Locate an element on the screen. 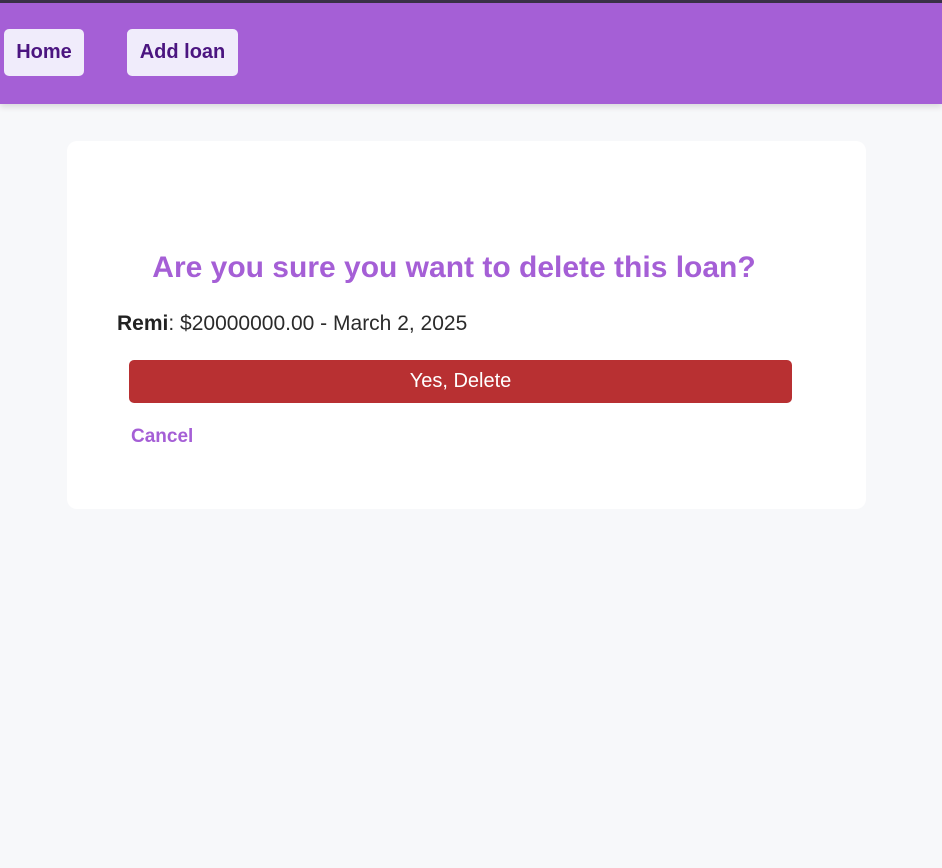 This screenshot has width=942, height=868. top-navbar: Home Add loan is located at coordinates (471, 53).